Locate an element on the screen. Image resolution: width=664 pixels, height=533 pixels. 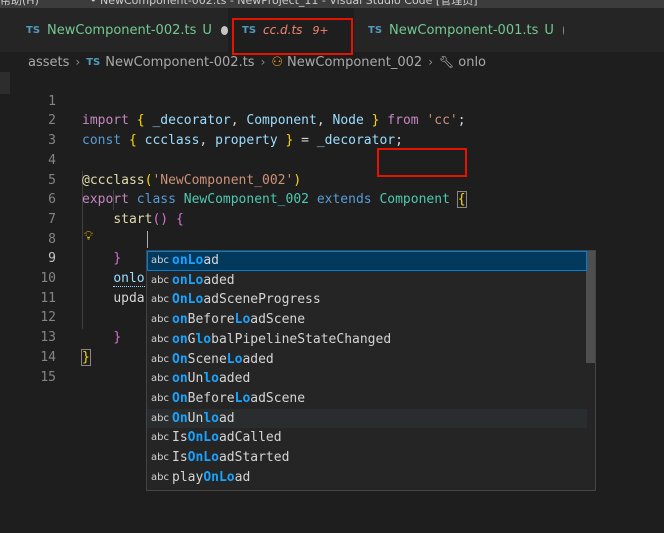
code-line-current: 9 onlo is located at coordinates (332, 258).